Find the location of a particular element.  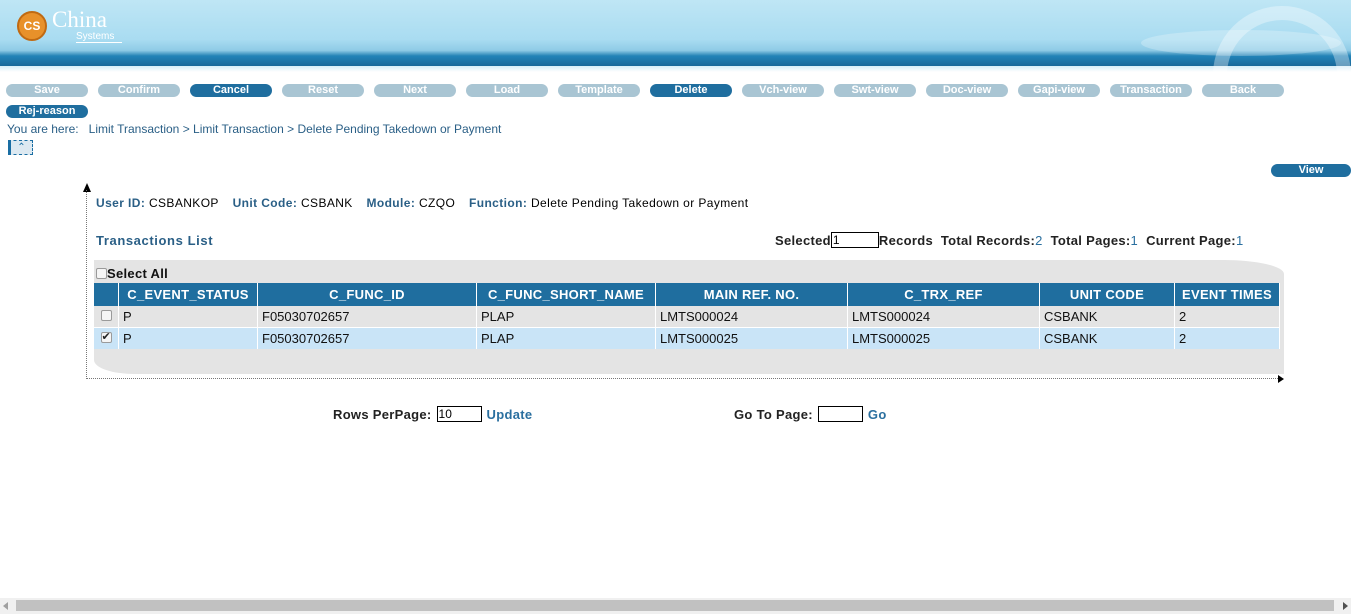

go-to-page: Go To Page: Go is located at coordinates (810, 414).